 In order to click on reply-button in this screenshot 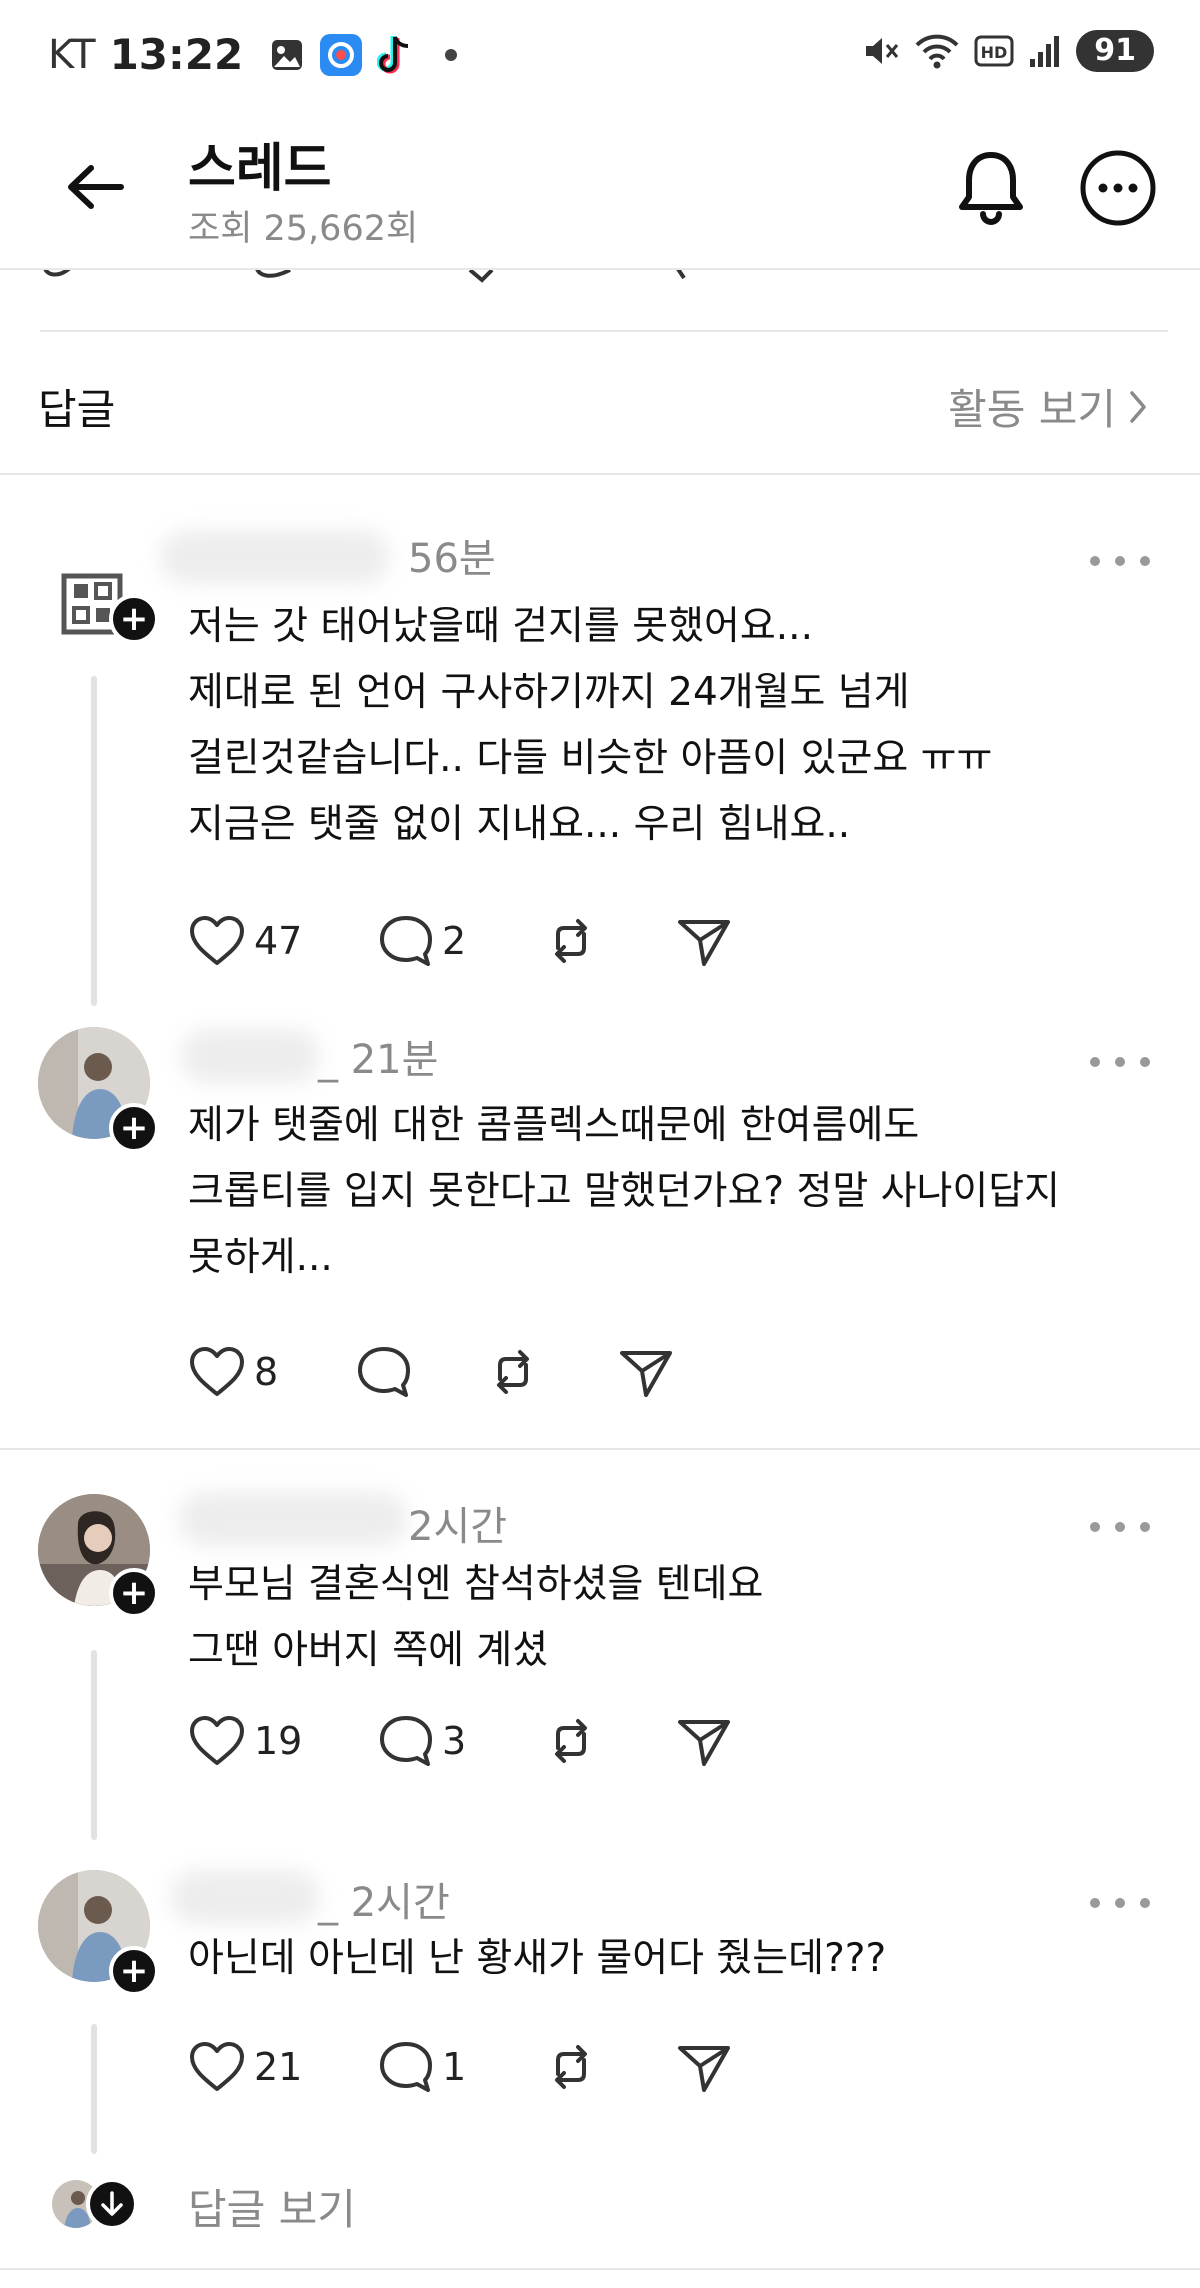, I will do `click(384, 1372)`.